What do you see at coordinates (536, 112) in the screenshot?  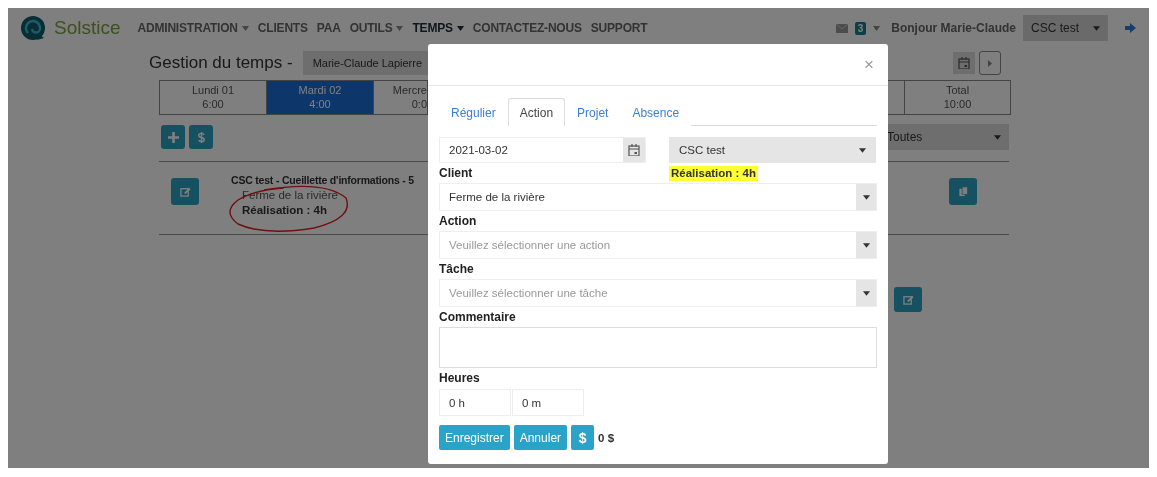 I see `tab: Action` at bounding box center [536, 112].